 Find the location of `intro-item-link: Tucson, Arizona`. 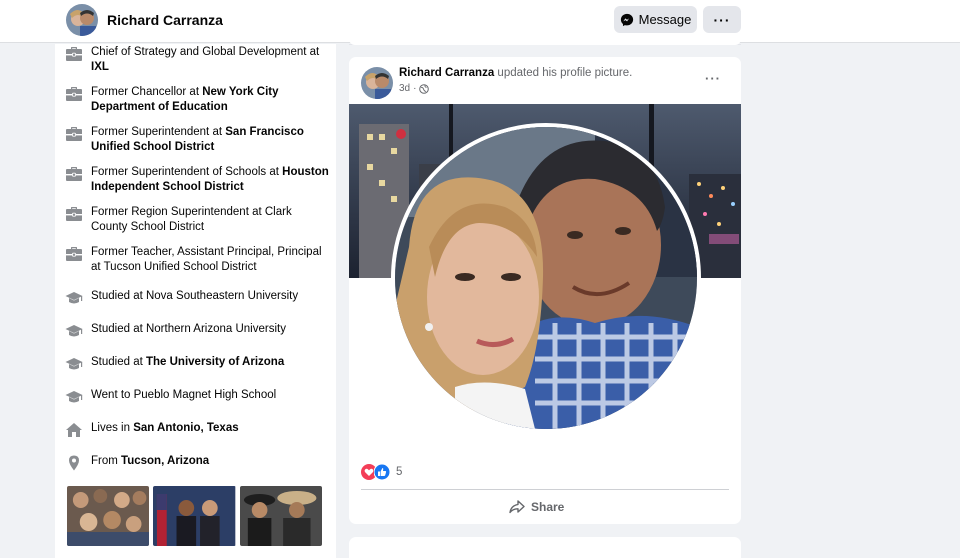

intro-item-link: Tucson, Arizona is located at coordinates (165, 461).